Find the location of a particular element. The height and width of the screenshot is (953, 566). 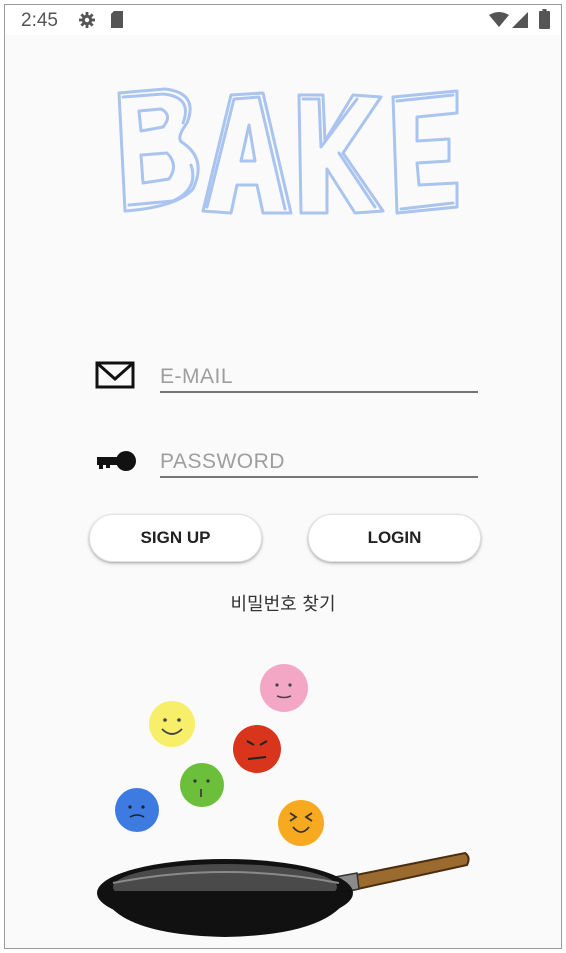

sign-up-button: SIGN UP is located at coordinates (175, 538).